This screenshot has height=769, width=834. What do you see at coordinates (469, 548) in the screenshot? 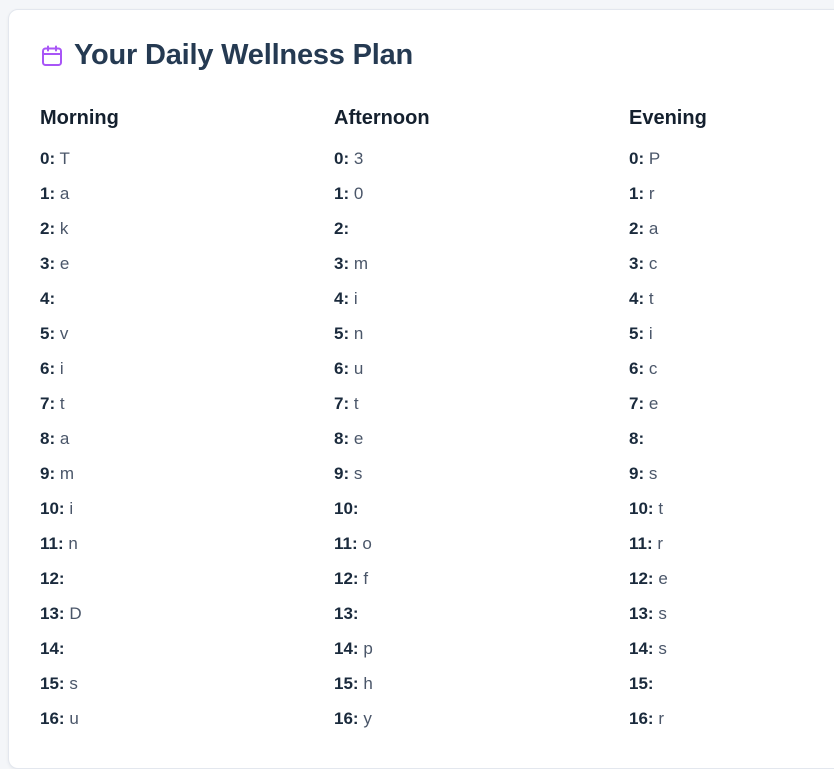
I see `list-item: 11: o` at bounding box center [469, 548].